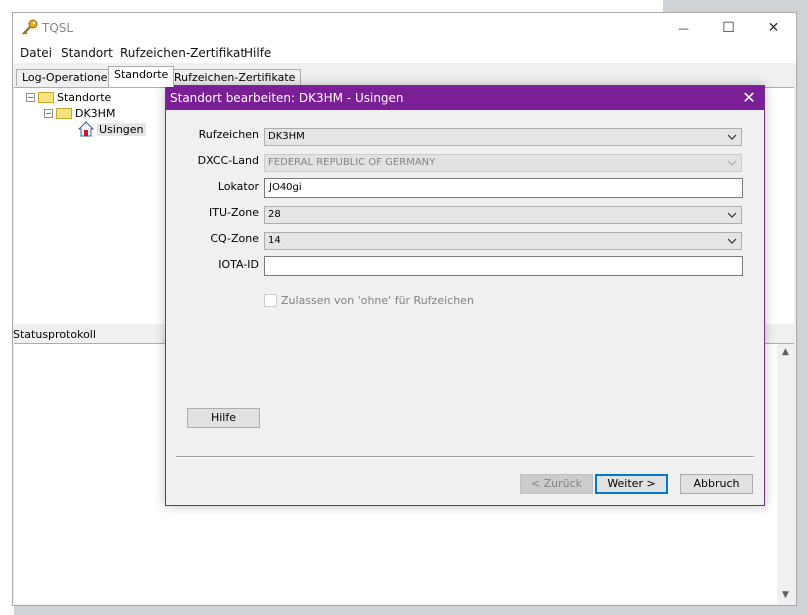  I want to click on tab-rufzeichen-zertifikate: Rufzeichen-Zertifikate, so click(235, 77).